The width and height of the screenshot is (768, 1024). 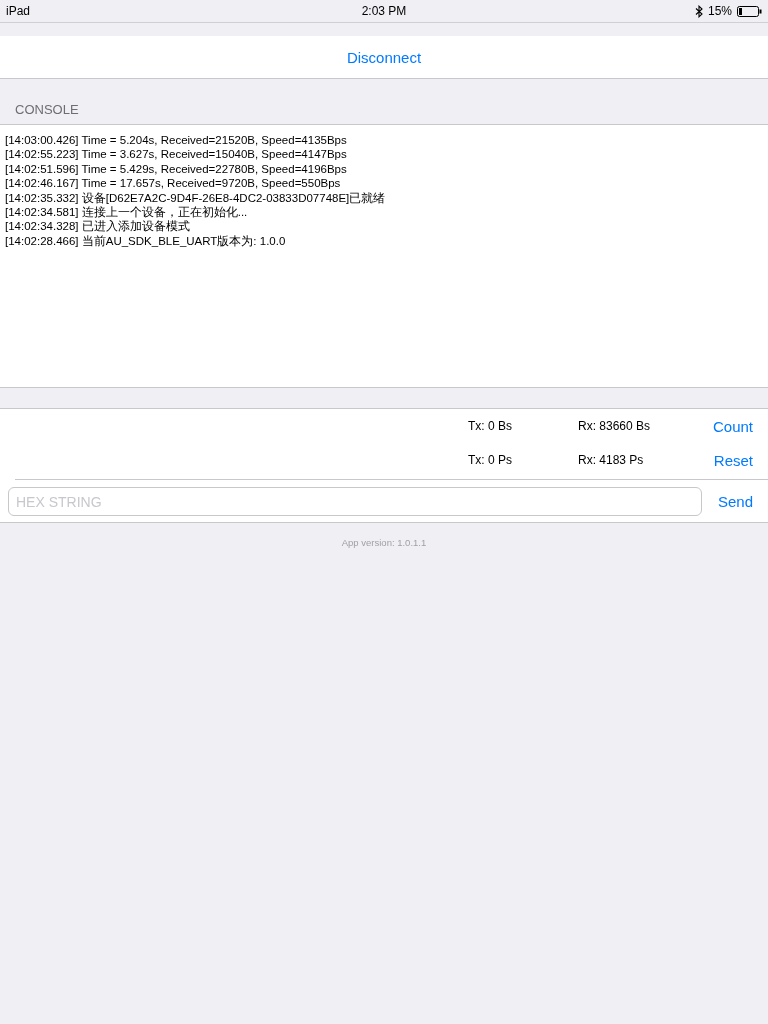 What do you see at coordinates (176, 154) in the screenshot?
I see `log-line: [14:02:55.223] Time = 3.627s, Received=15040B, Speed=4147Bps` at bounding box center [176, 154].